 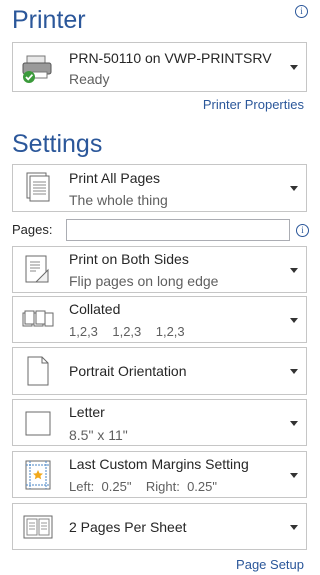 What do you see at coordinates (178, 230) in the screenshot?
I see `pages-input` at bounding box center [178, 230].